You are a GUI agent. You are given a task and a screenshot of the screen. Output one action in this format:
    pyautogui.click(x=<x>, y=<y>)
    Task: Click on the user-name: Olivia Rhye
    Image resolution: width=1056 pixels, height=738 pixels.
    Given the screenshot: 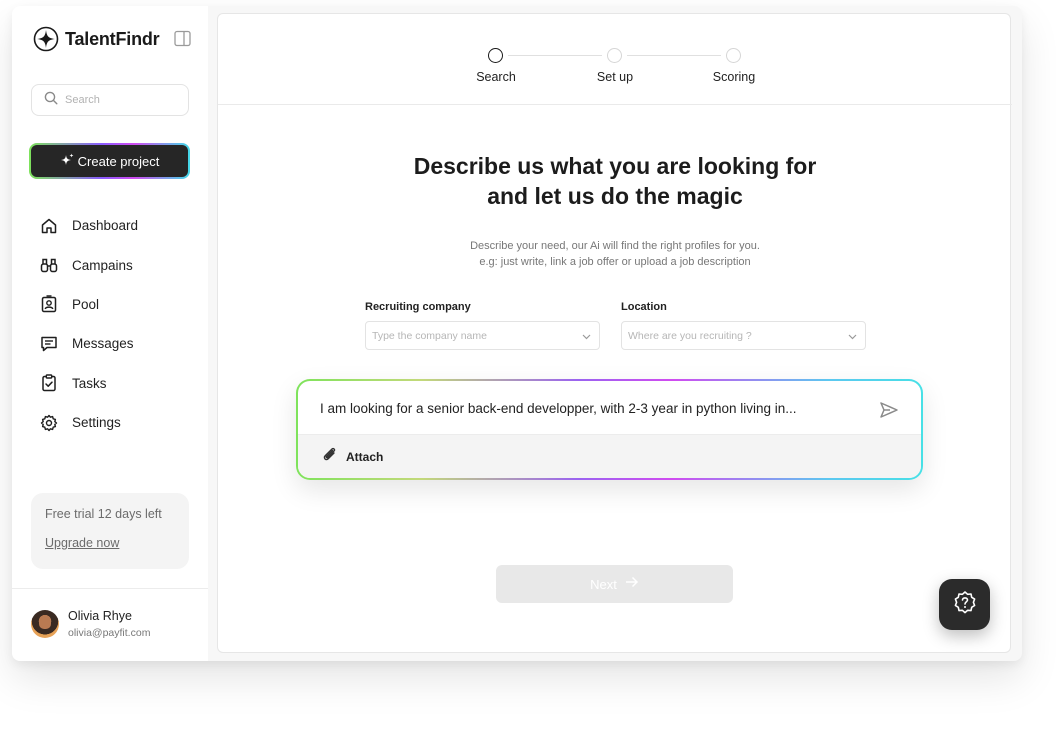 What is the action you would take?
    pyautogui.click(x=100, y=616)
    